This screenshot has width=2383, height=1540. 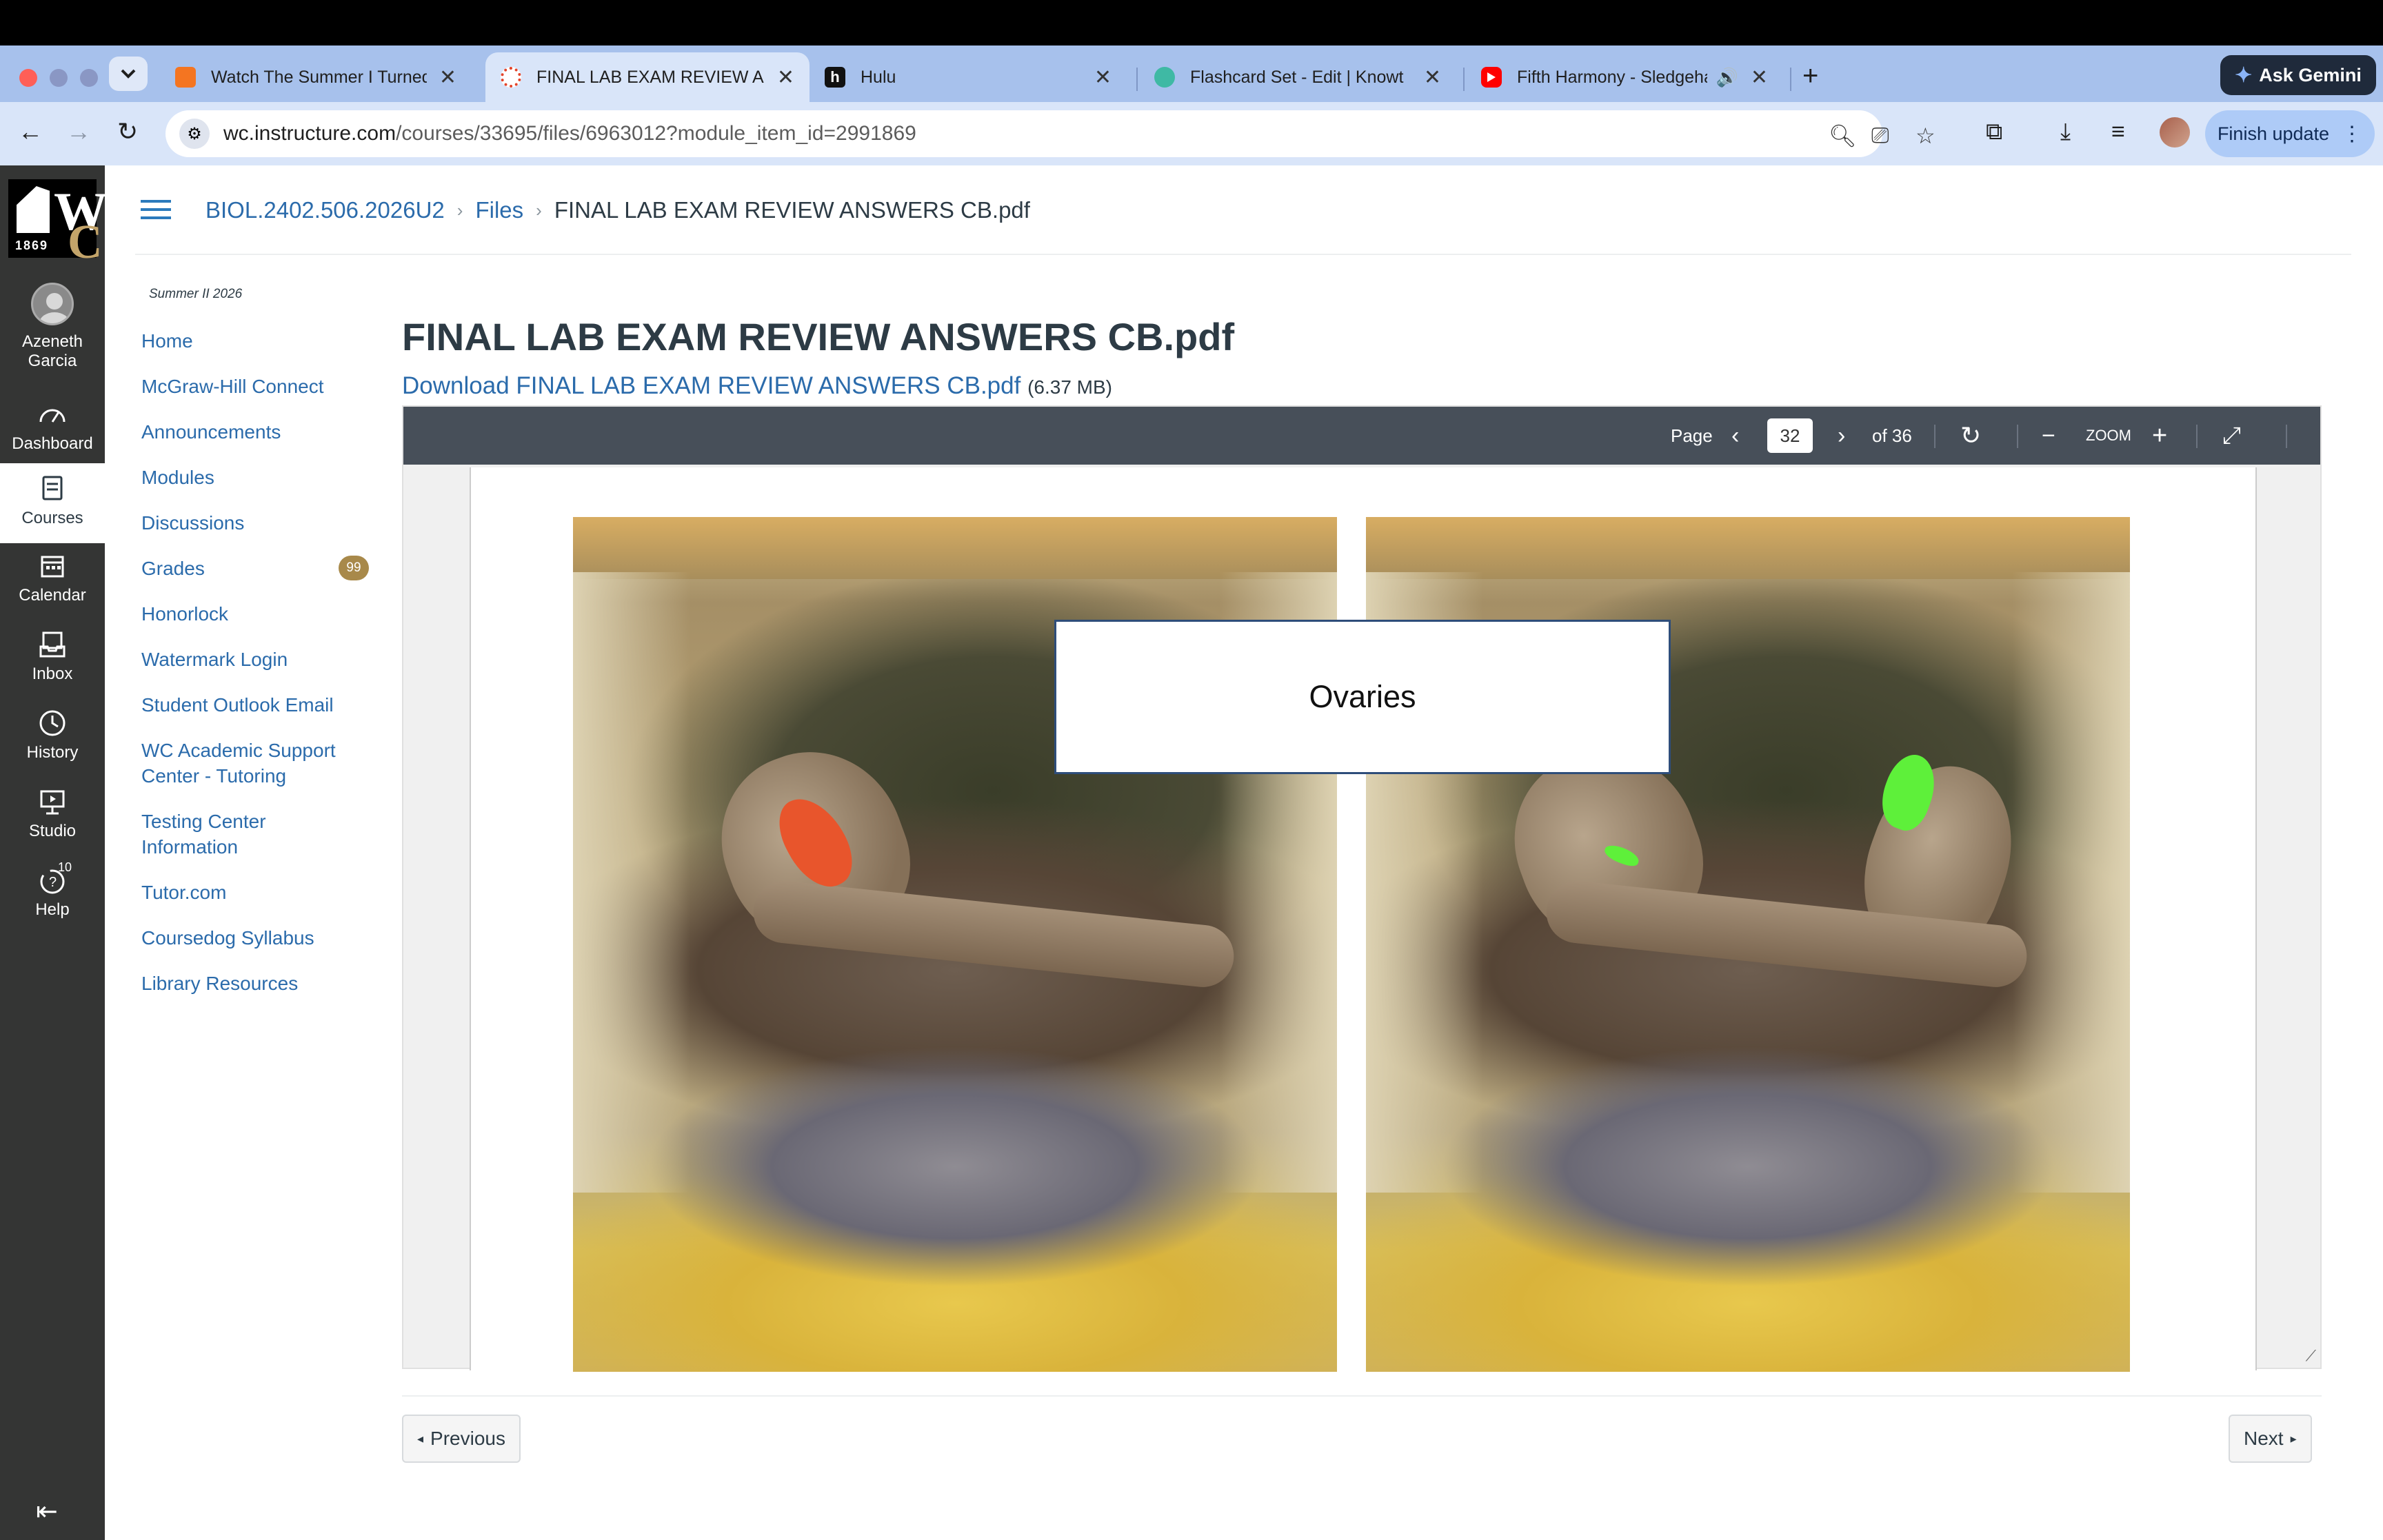 I want to click on ask-gemini-button: ✦ Ask Gemini, so click(x=2298, y=75).